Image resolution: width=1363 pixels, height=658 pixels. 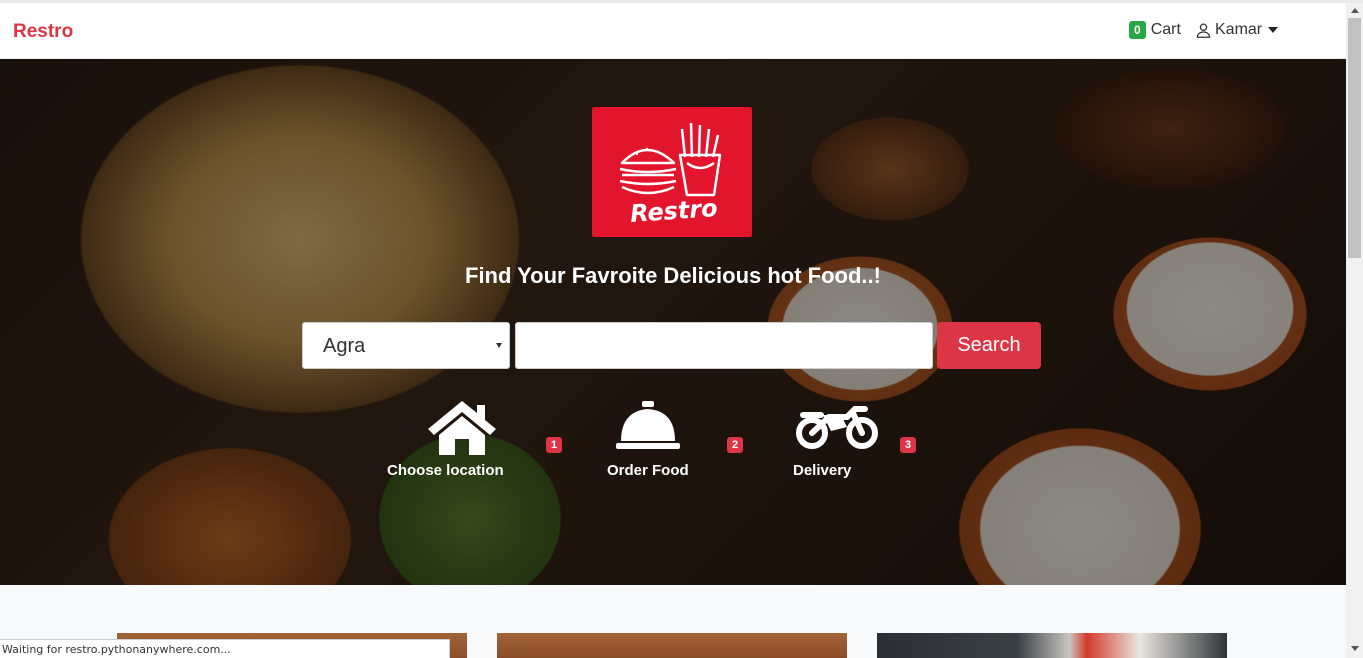 I want to click on brand-link: Restro, so click(x=43, y=32).